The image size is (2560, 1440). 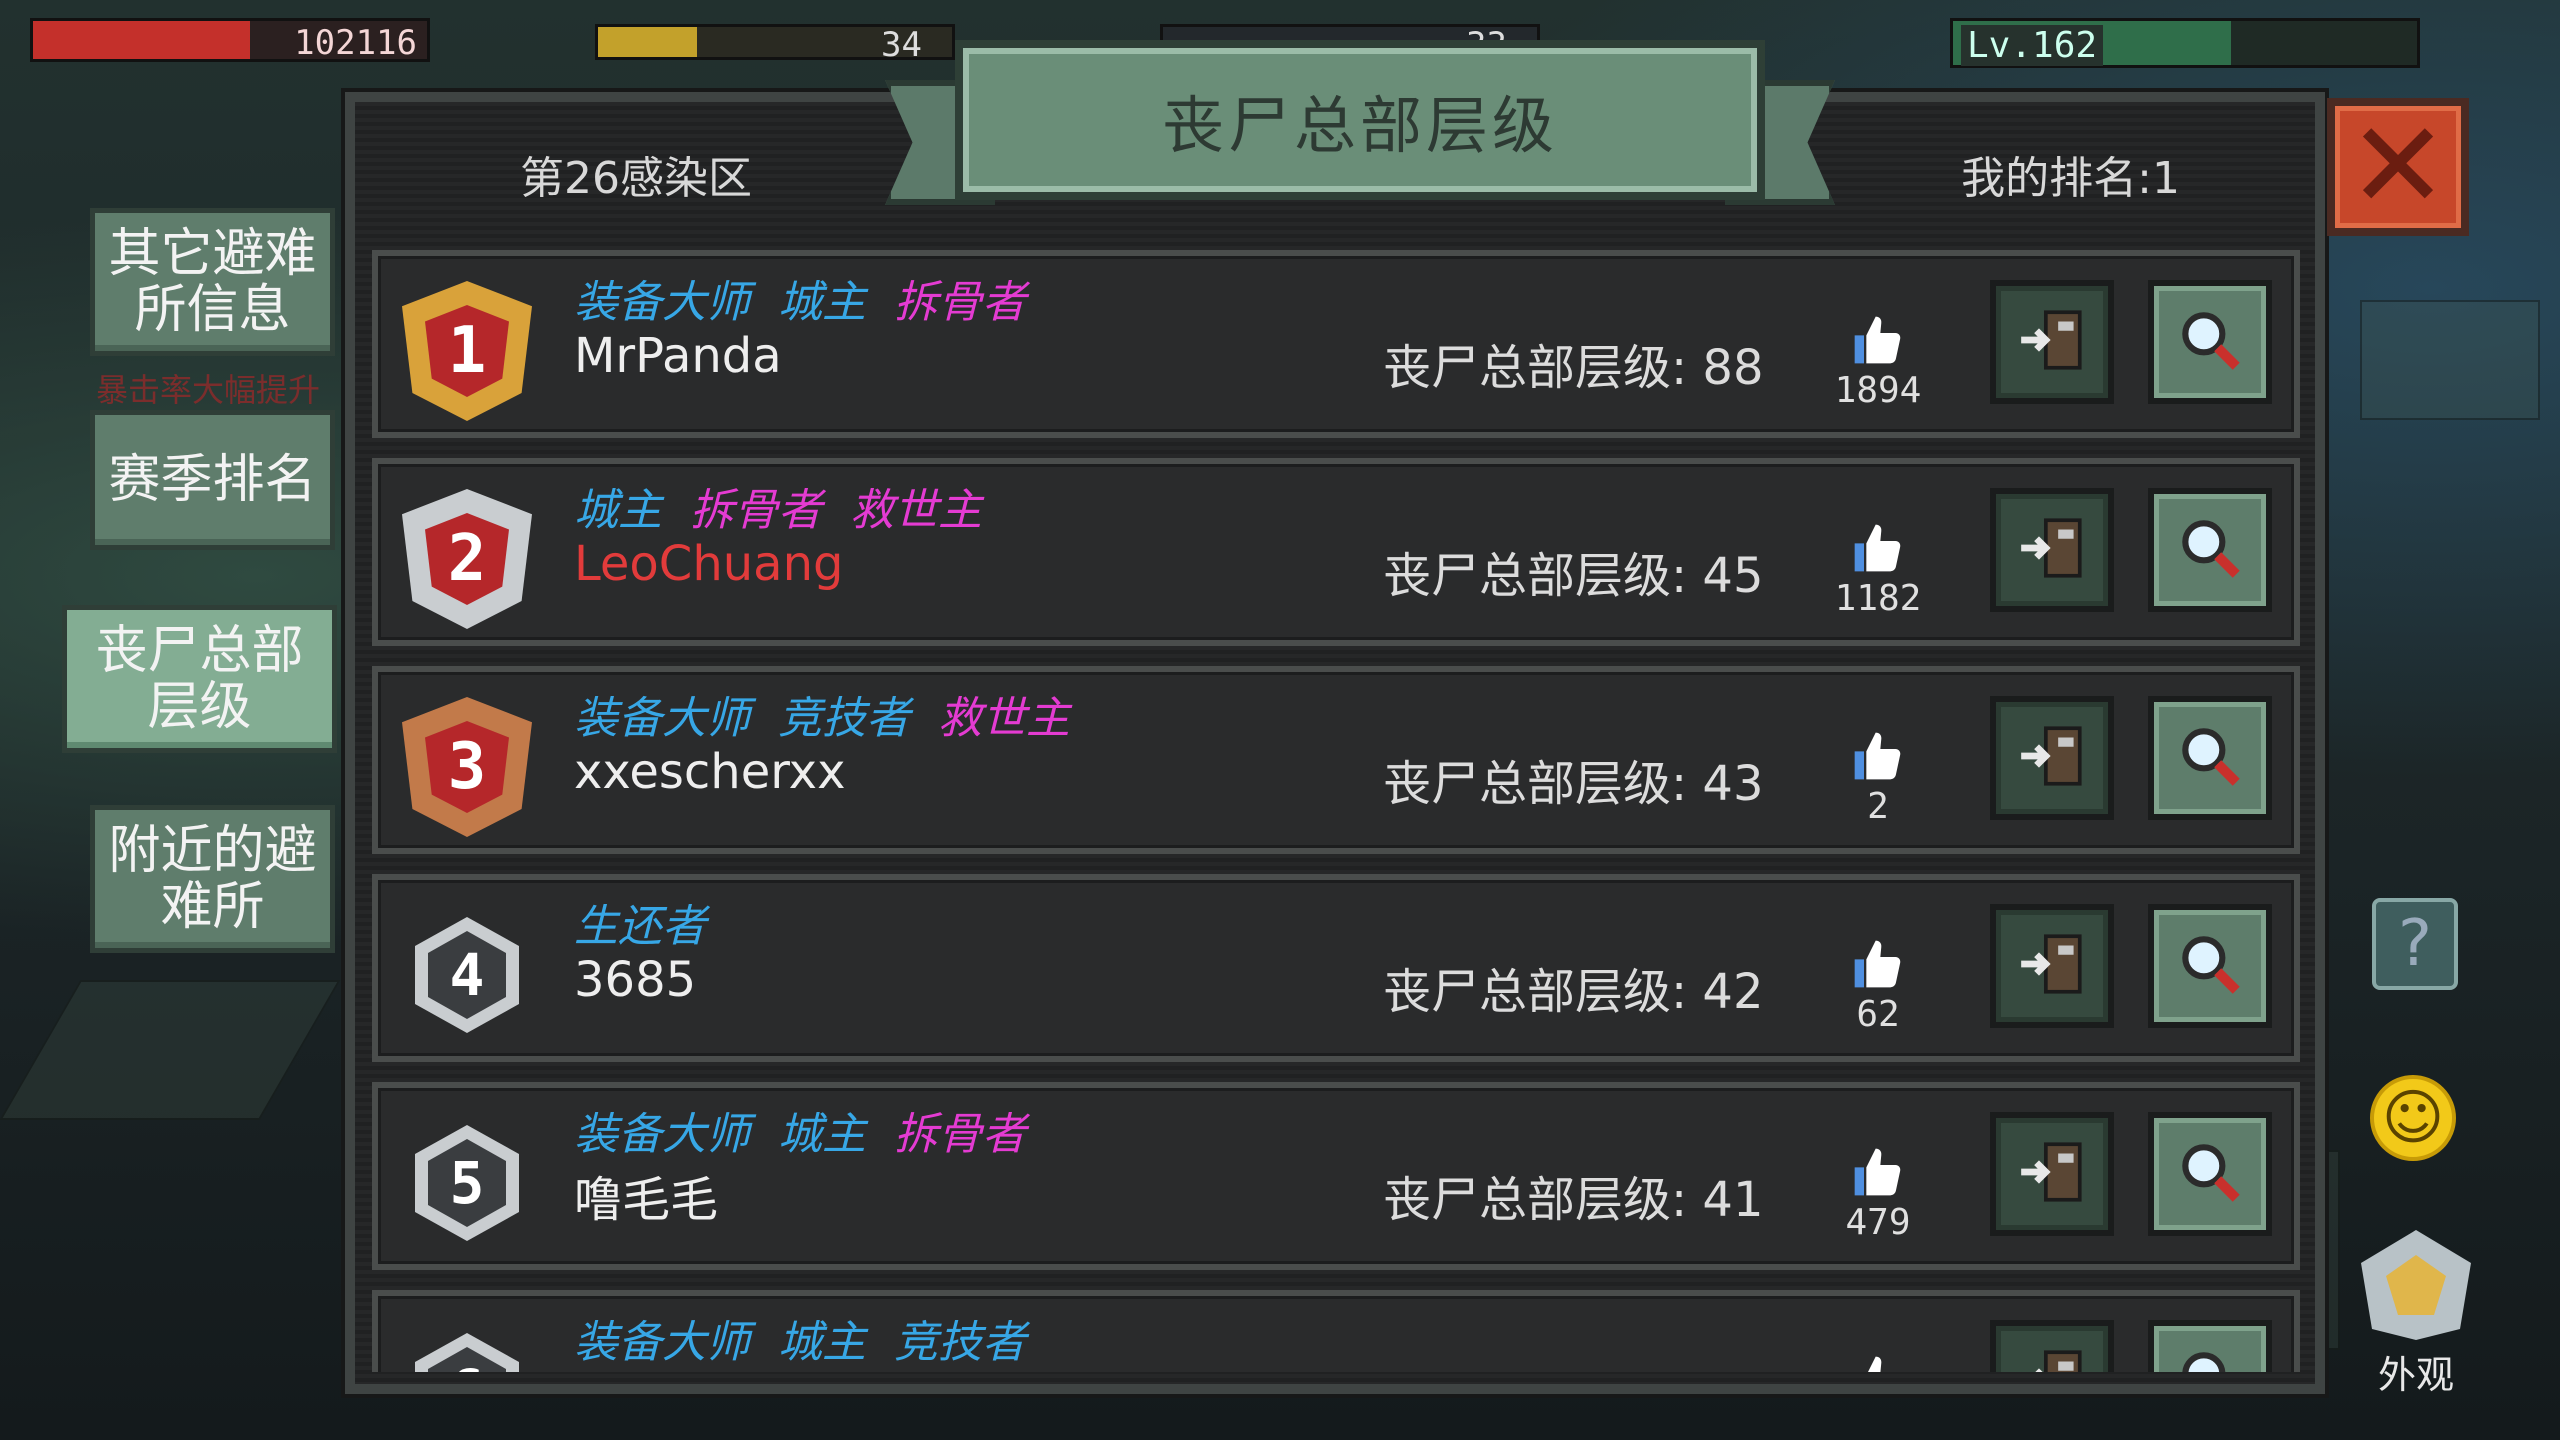 What do you see at coordinates (212, 282) in the screenshot?
I see `other-shelters-button: 其它避难所信息` at bounding box center [212, 282].